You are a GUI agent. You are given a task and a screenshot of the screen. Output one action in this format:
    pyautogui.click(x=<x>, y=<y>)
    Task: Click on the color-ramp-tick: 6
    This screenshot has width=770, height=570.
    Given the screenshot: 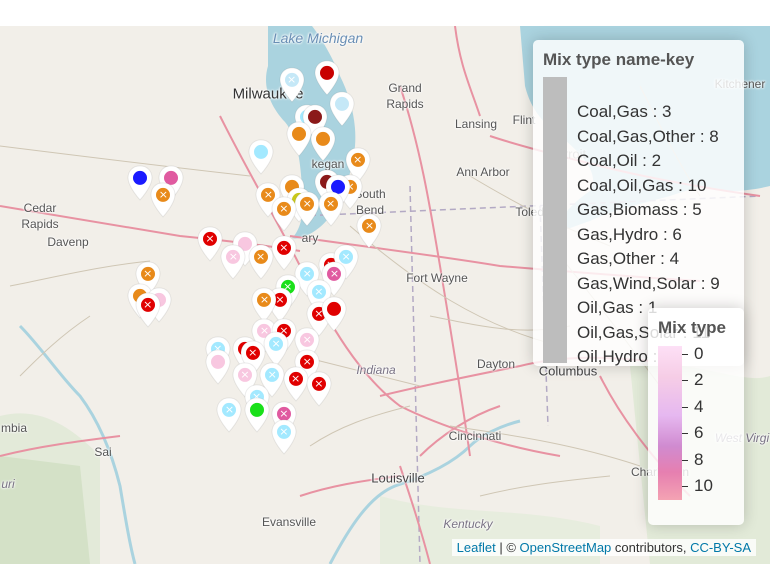 What is the action you would take?
    pyautogui.click(x=692, y=433)
    